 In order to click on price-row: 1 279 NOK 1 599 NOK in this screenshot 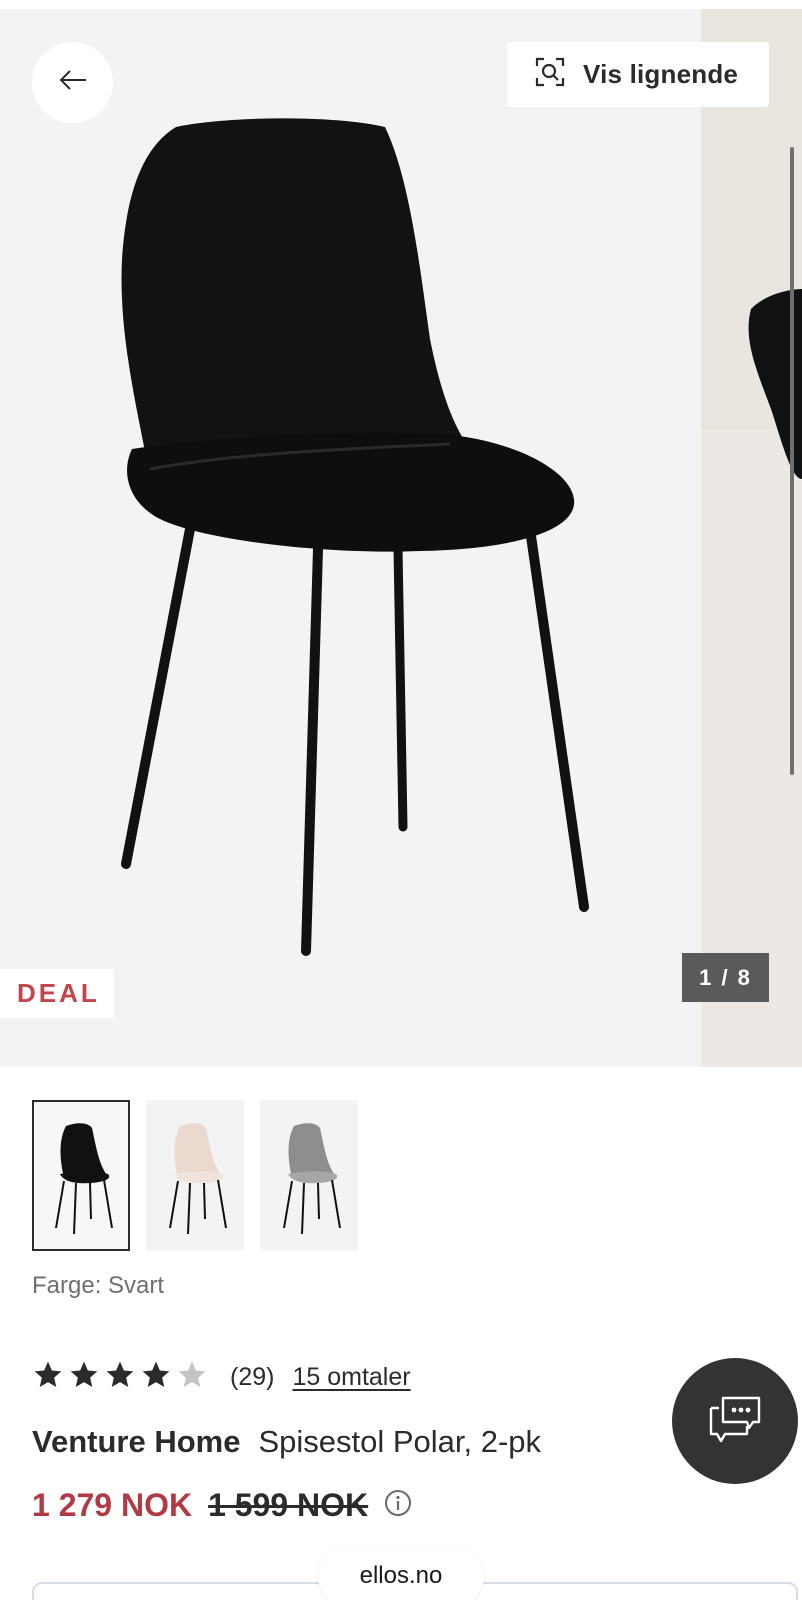, I will do `click(222, 1505)`.